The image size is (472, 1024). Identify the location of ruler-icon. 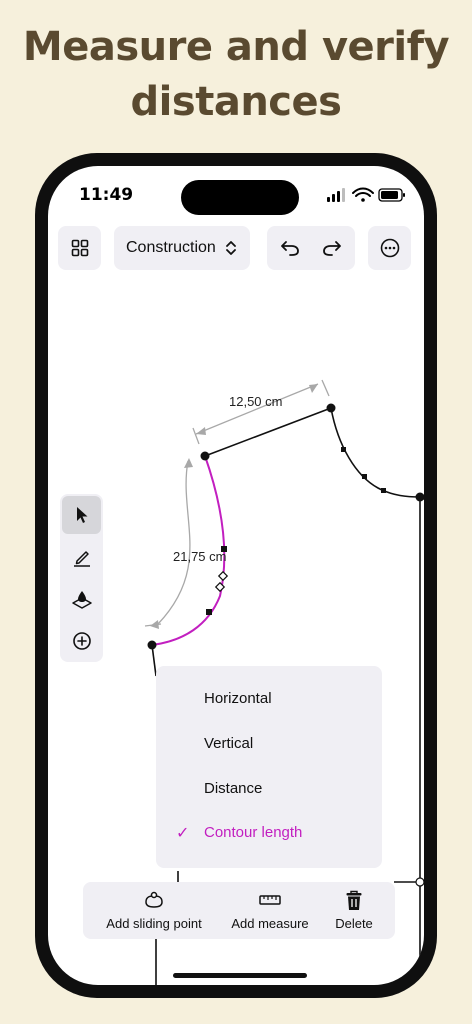
(270, 900).